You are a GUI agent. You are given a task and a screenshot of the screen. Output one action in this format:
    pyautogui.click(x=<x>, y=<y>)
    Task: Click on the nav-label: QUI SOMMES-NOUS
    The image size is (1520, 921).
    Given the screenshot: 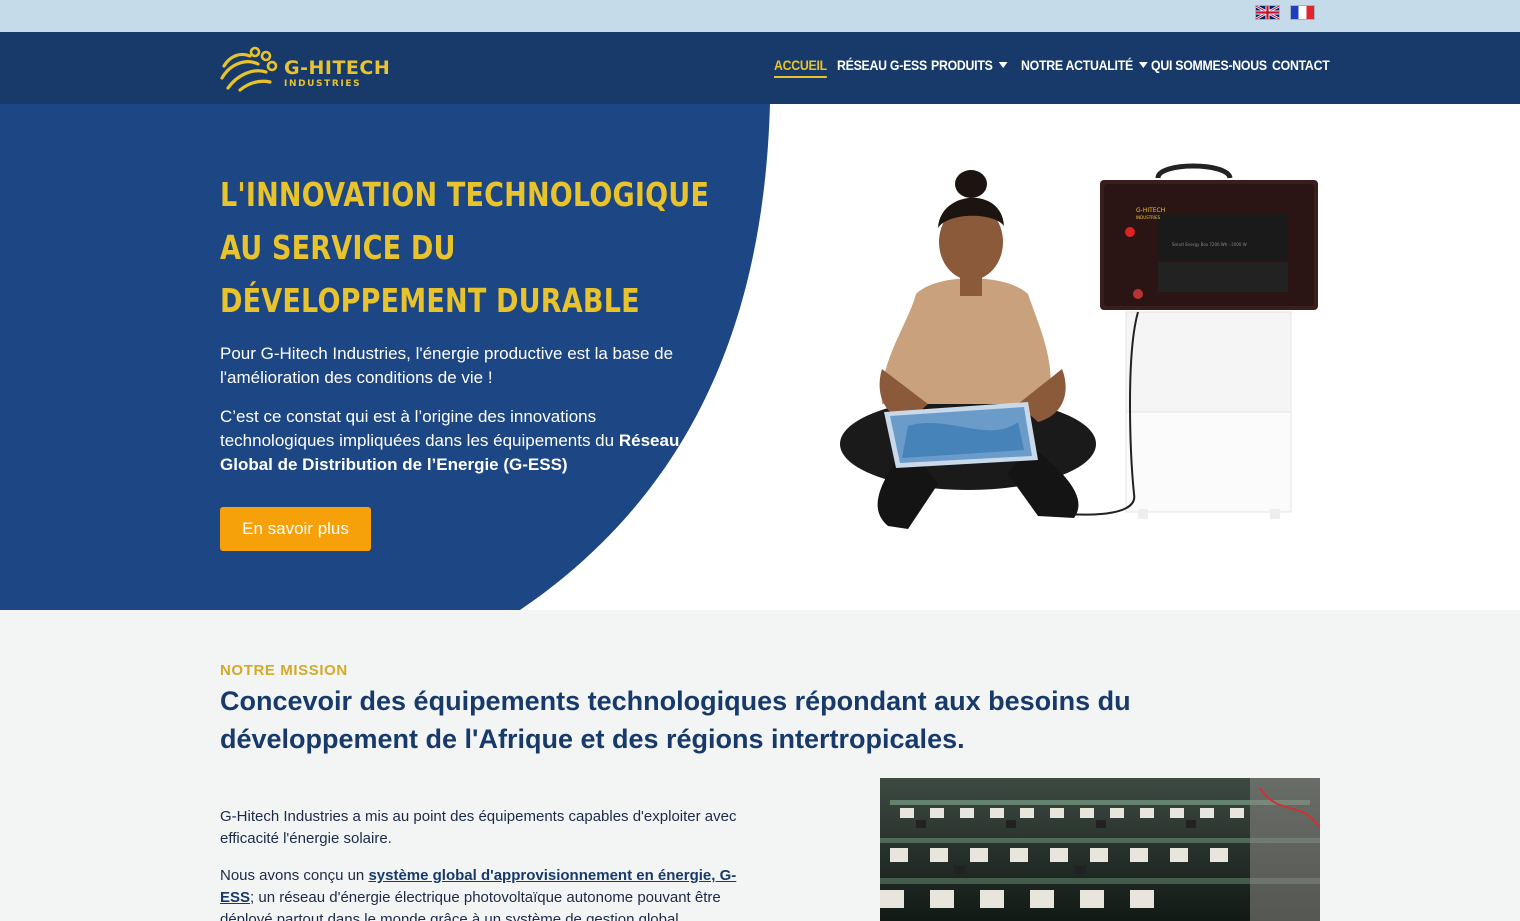 What is the action you would take?
    pyautogui.click(x=1209, y=65)
    